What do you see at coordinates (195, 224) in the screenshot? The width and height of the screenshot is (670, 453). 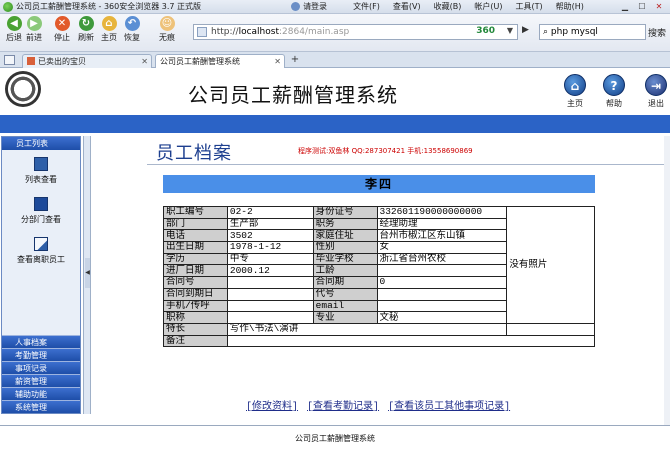 I see `field-label: 部门` at bounding box center [195, 224].